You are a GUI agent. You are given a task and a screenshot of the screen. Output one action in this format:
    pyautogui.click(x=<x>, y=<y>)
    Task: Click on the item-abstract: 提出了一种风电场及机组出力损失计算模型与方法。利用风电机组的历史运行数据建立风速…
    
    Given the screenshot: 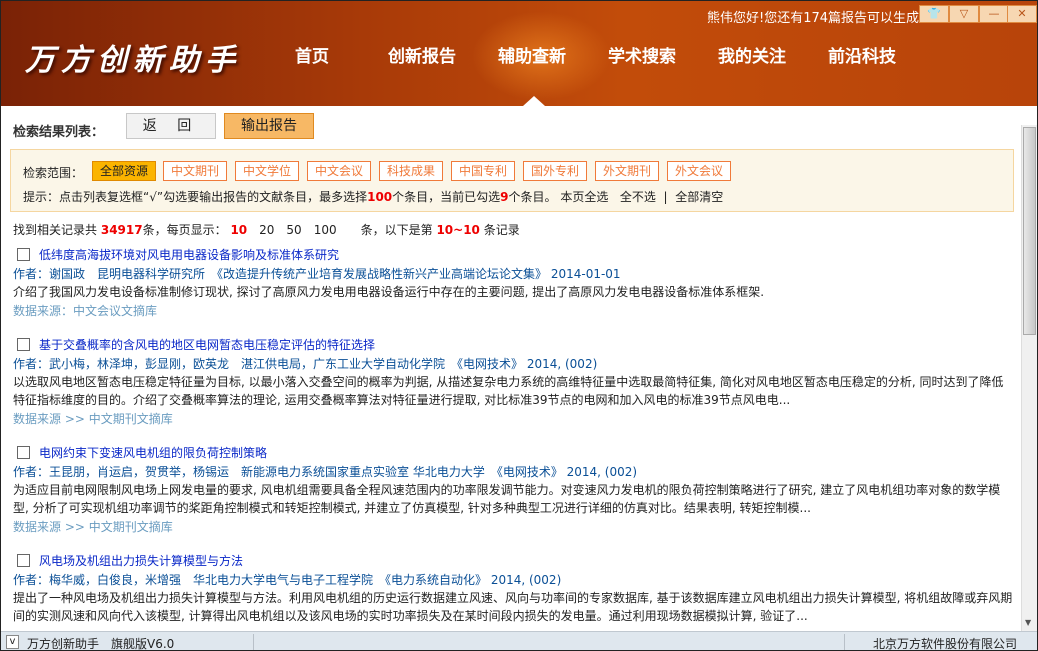 What is the action you would take?
    pyautogui.click(x=513, y=607)
    